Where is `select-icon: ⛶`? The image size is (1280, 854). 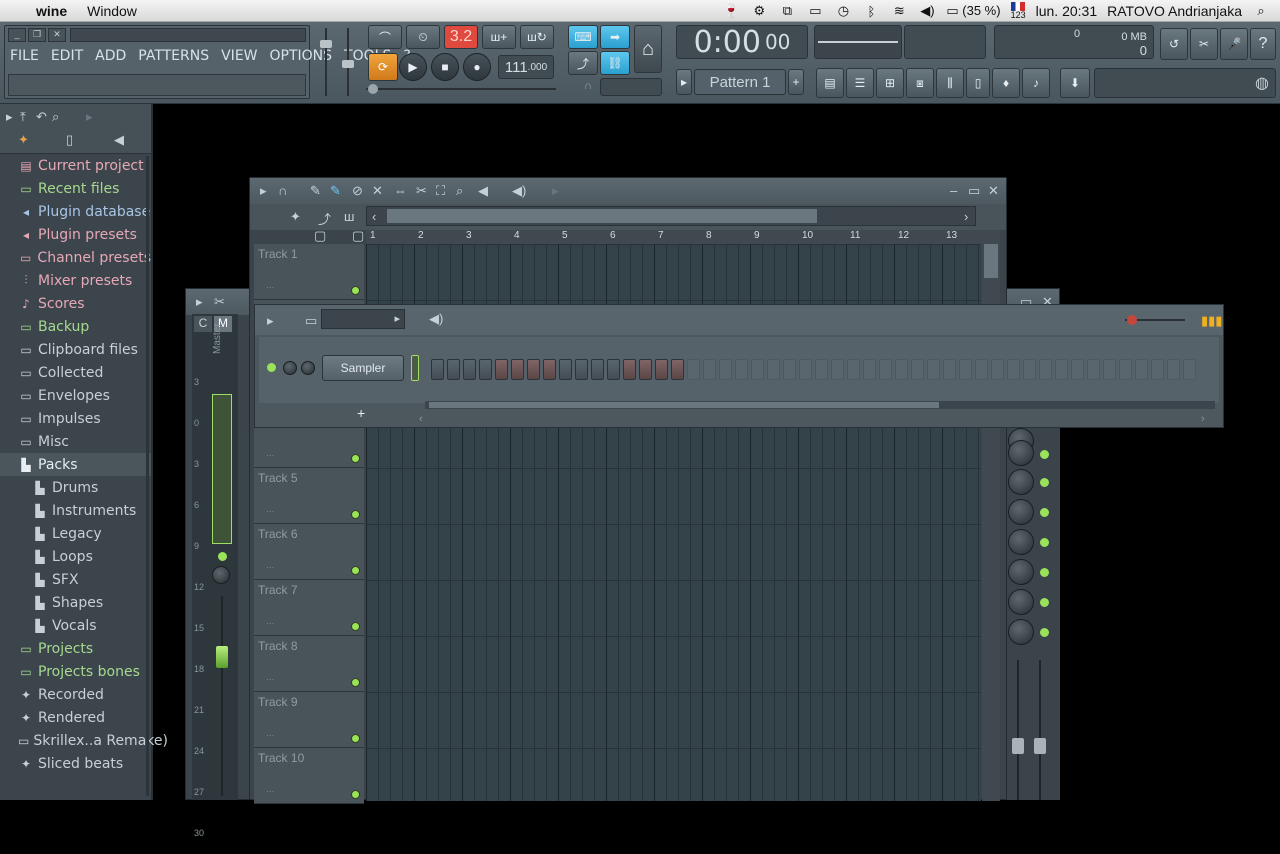 select-icon: ⛶ is located at coordinates (440, 191).